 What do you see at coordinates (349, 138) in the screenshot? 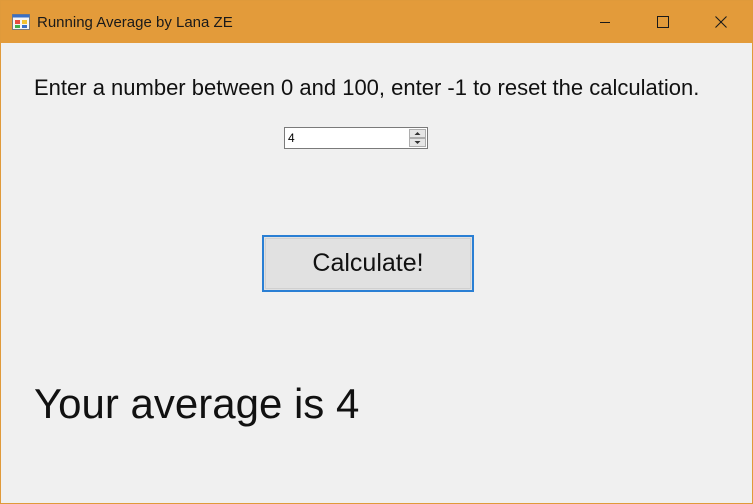
I see `number-input` at bounding box center [349, 138].